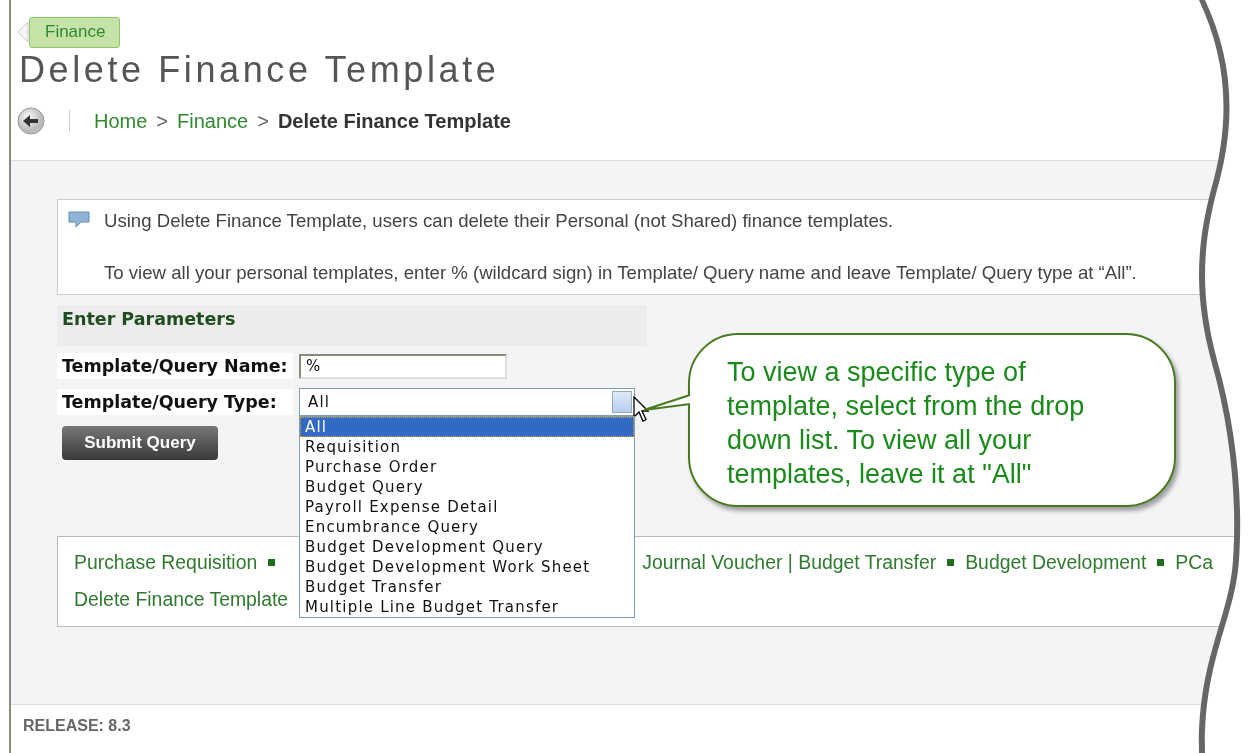  I want to click on dropdown-option: Budget Query, so click(467, 487).